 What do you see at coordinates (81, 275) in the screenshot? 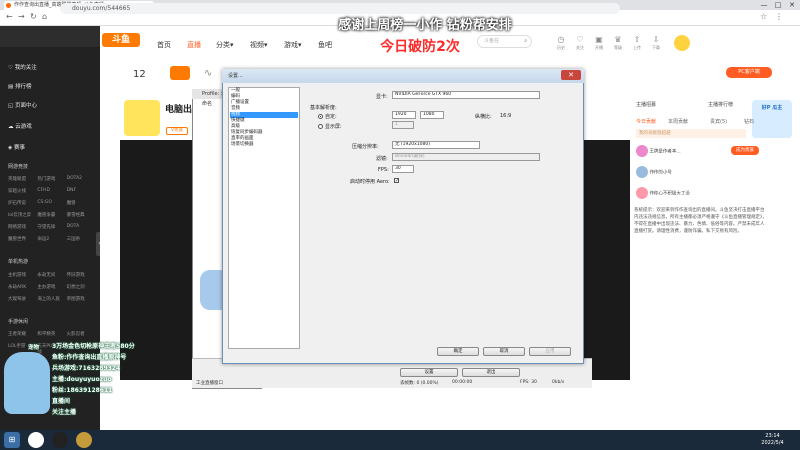
I see `game-link: 怀旧游戏` at bounding box center [81, 275].